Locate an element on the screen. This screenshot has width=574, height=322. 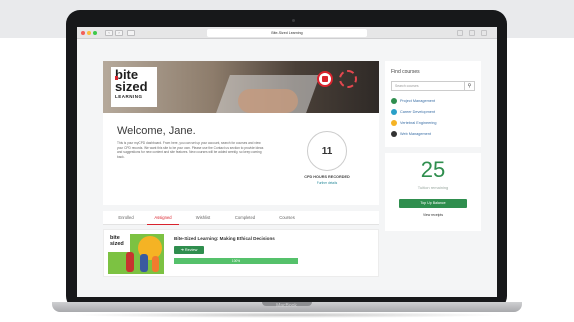
maximize-dot-icon is located at coordinates (95, 33).